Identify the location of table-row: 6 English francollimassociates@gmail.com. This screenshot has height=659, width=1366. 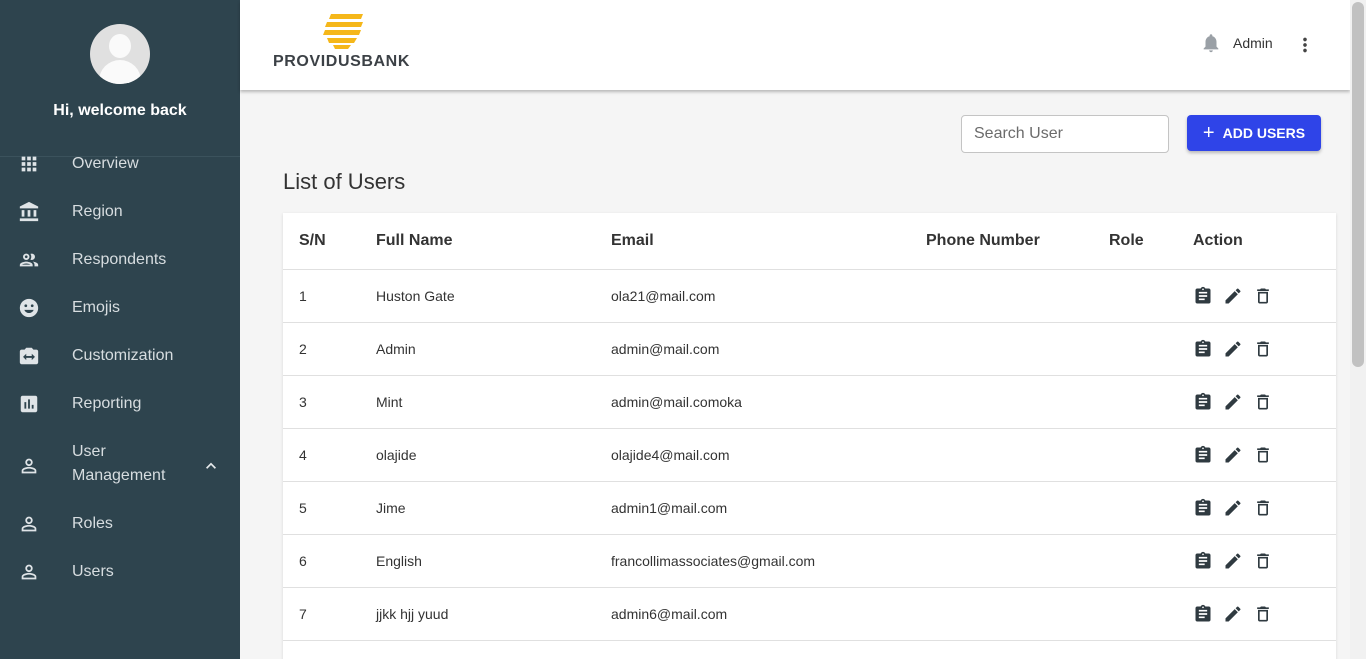
(809, 561).